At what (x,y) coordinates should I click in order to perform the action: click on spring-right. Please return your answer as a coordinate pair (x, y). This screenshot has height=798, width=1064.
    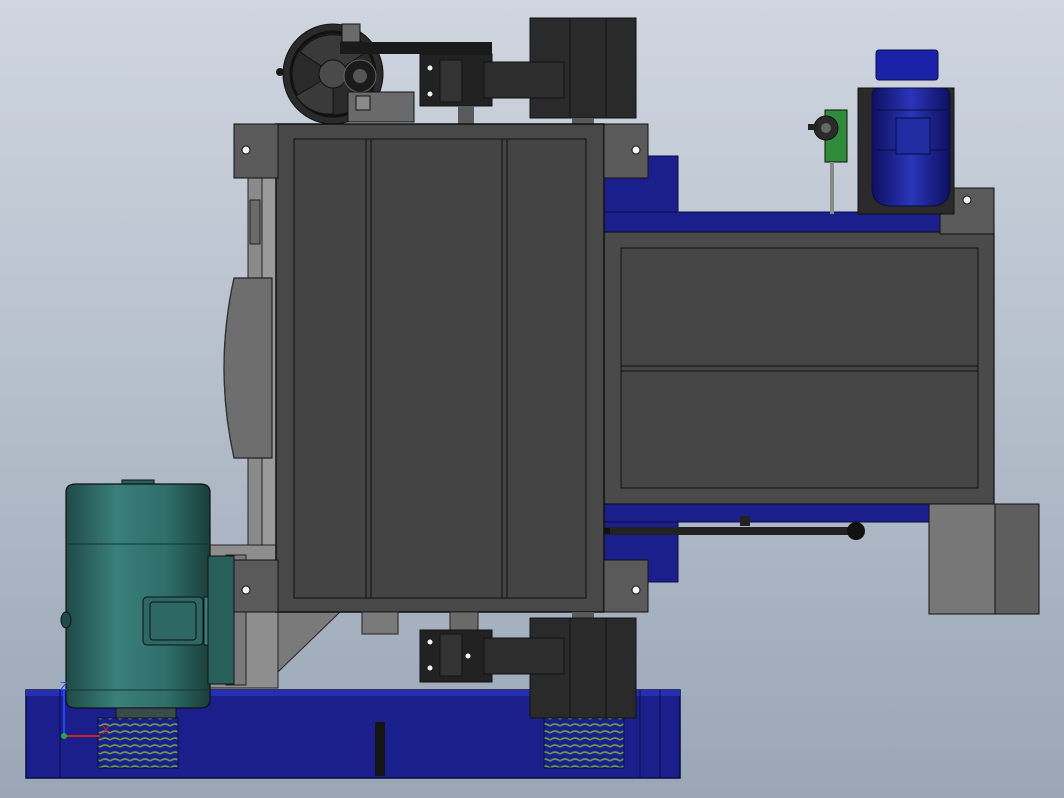
    Looking at the image, I should click on (584, 743).